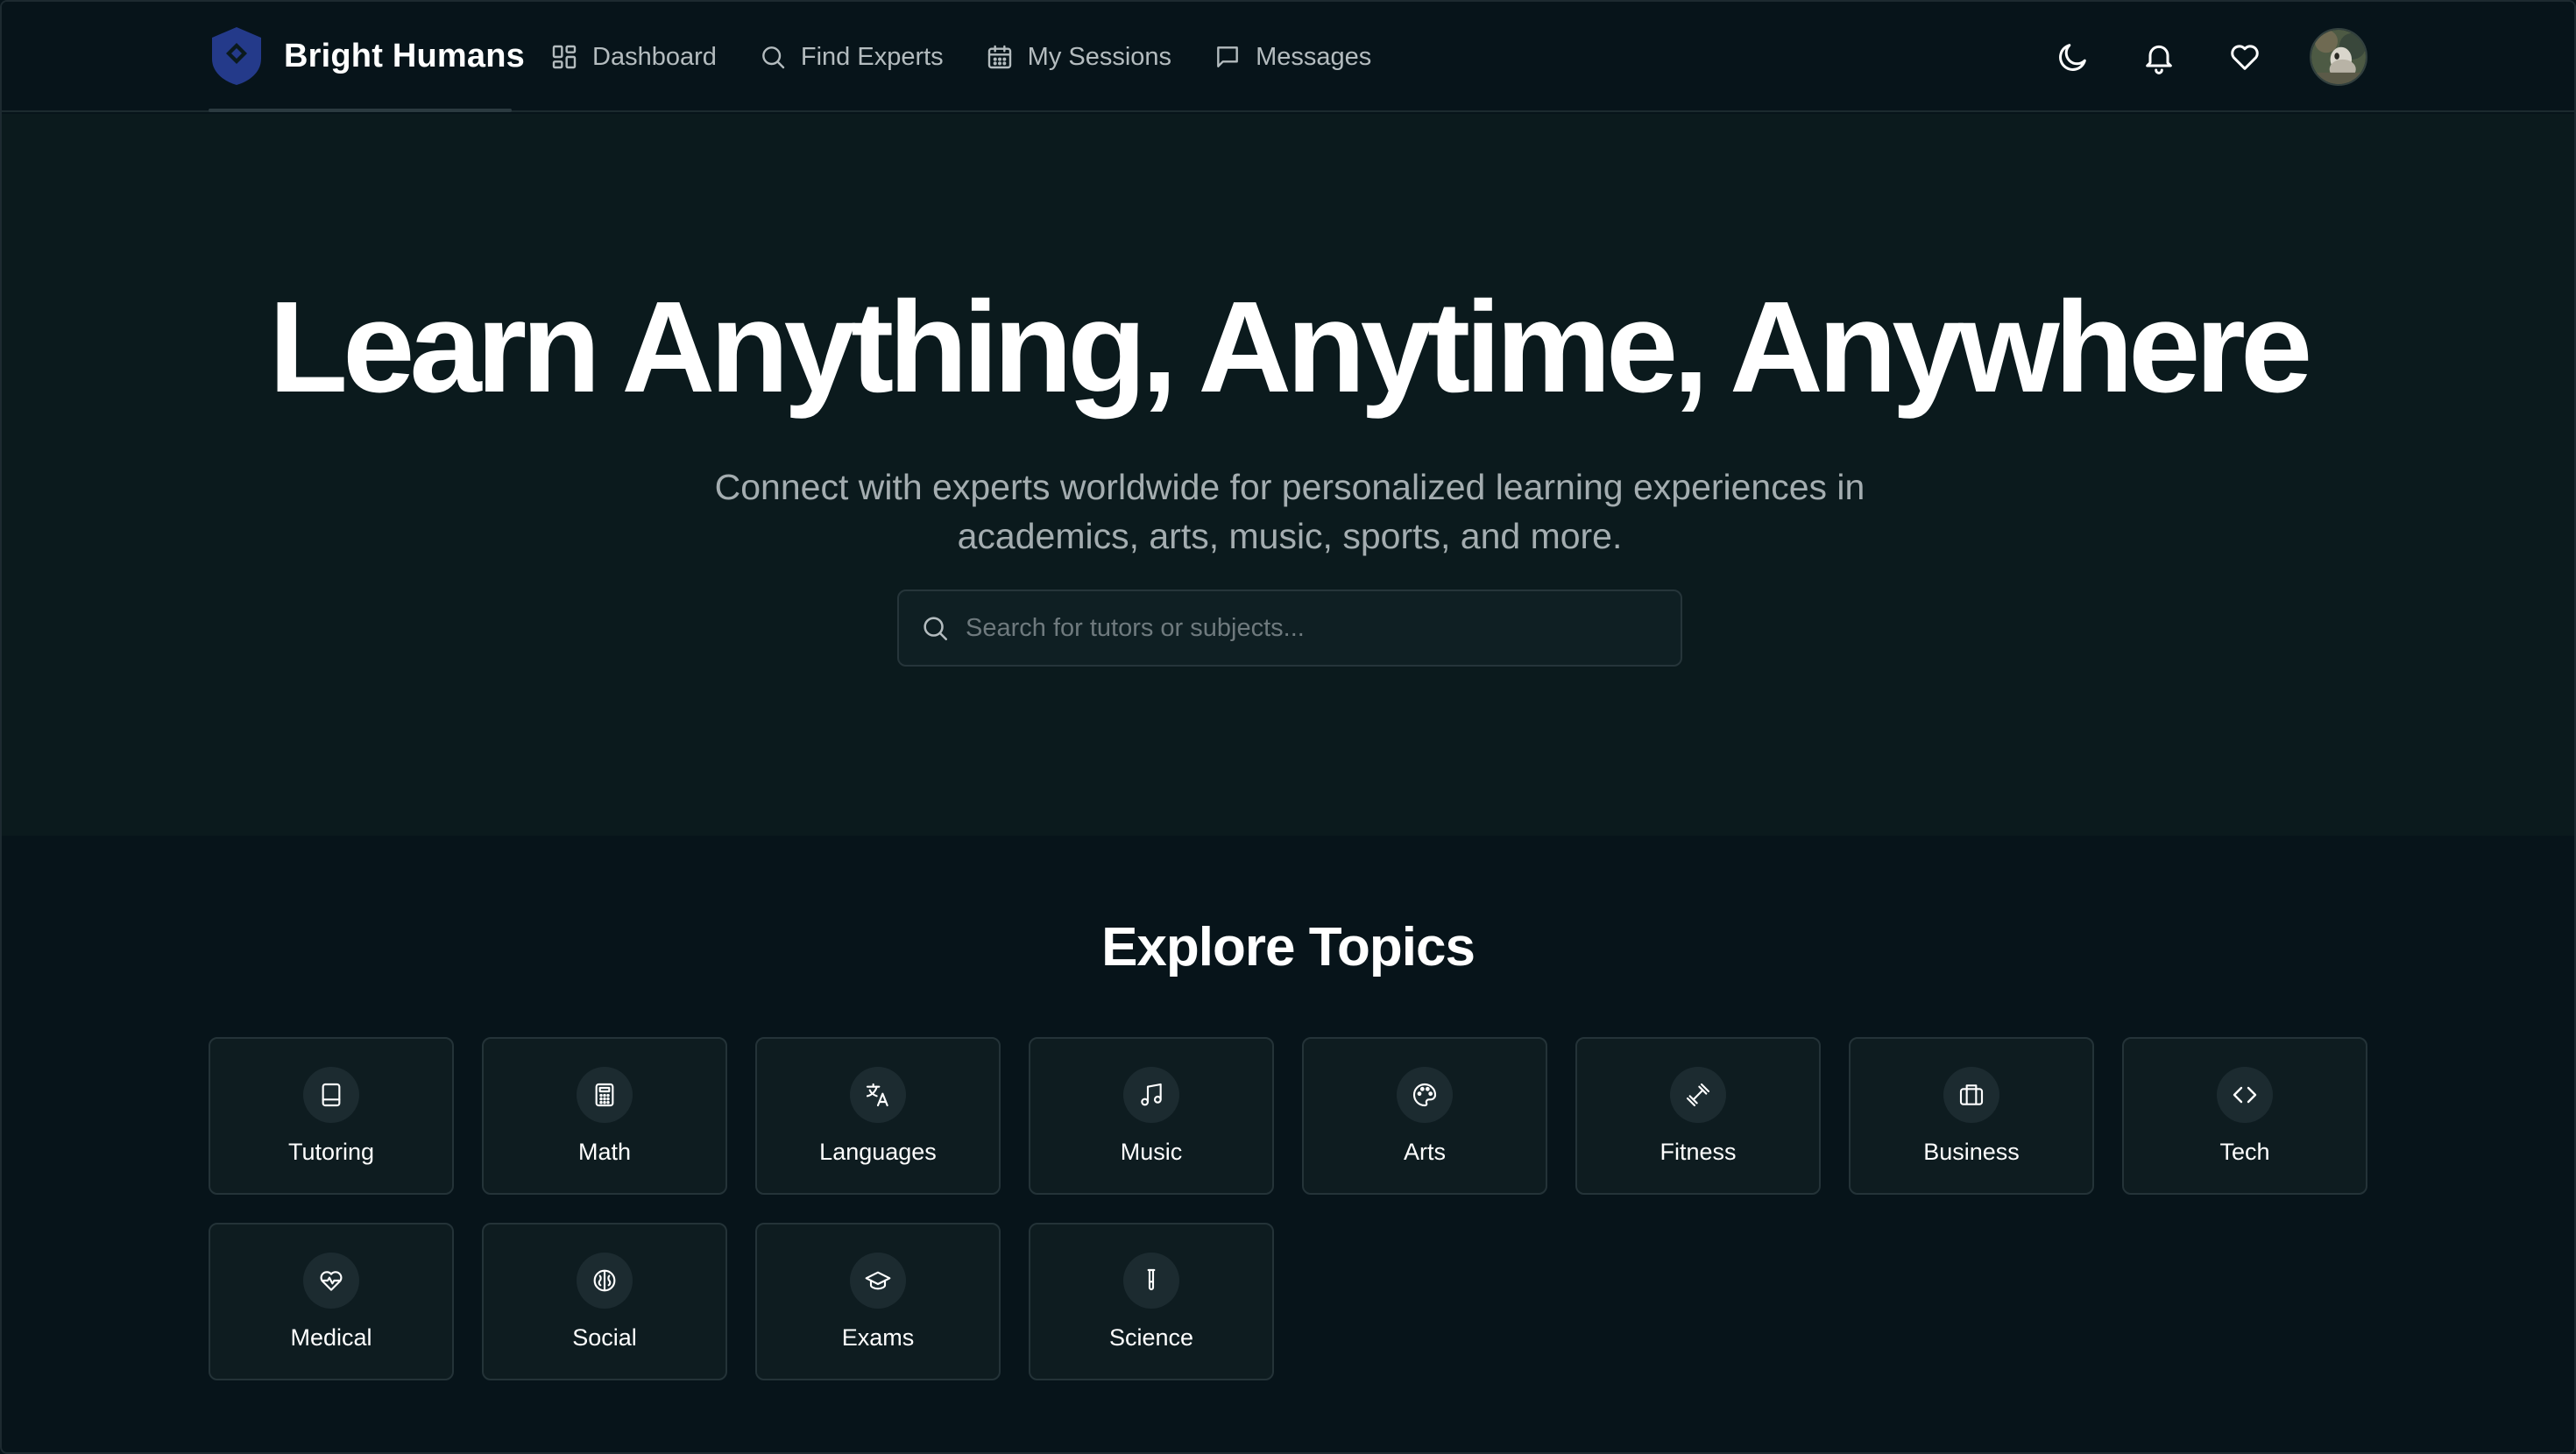  I want to click on book-icon, so click(331, 1095).